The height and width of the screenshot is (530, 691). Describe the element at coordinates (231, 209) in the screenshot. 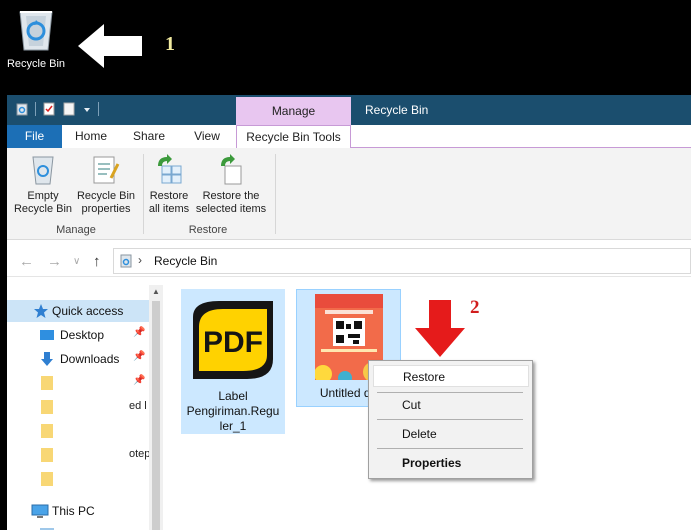

I see `restore-selected-items-label-2: selected items` at that location.